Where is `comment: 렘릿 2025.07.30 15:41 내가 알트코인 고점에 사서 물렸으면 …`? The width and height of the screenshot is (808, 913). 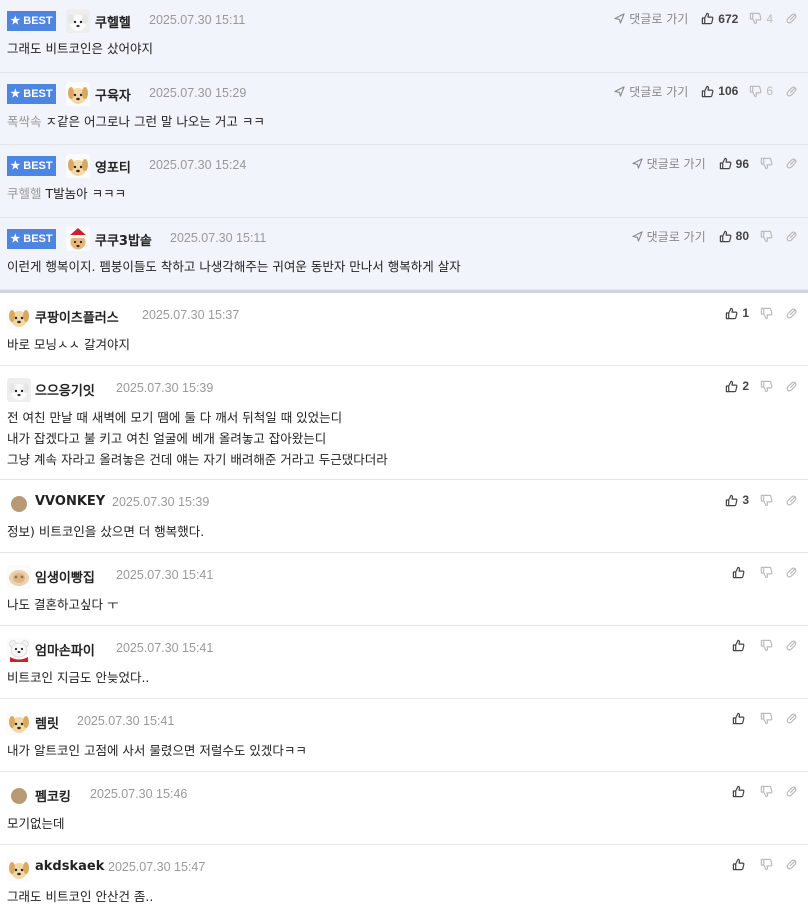 comment: 렘릿 2025.07.30 15:41 내가 알트코인 고점에 사서 물렸으면 … is located at coordinates (404, 735).